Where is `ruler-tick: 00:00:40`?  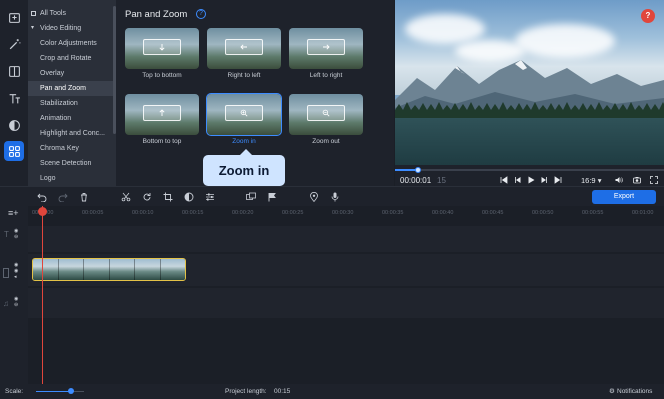 ruler-tick: 00:00:40 is located at coordinates (443, 213).